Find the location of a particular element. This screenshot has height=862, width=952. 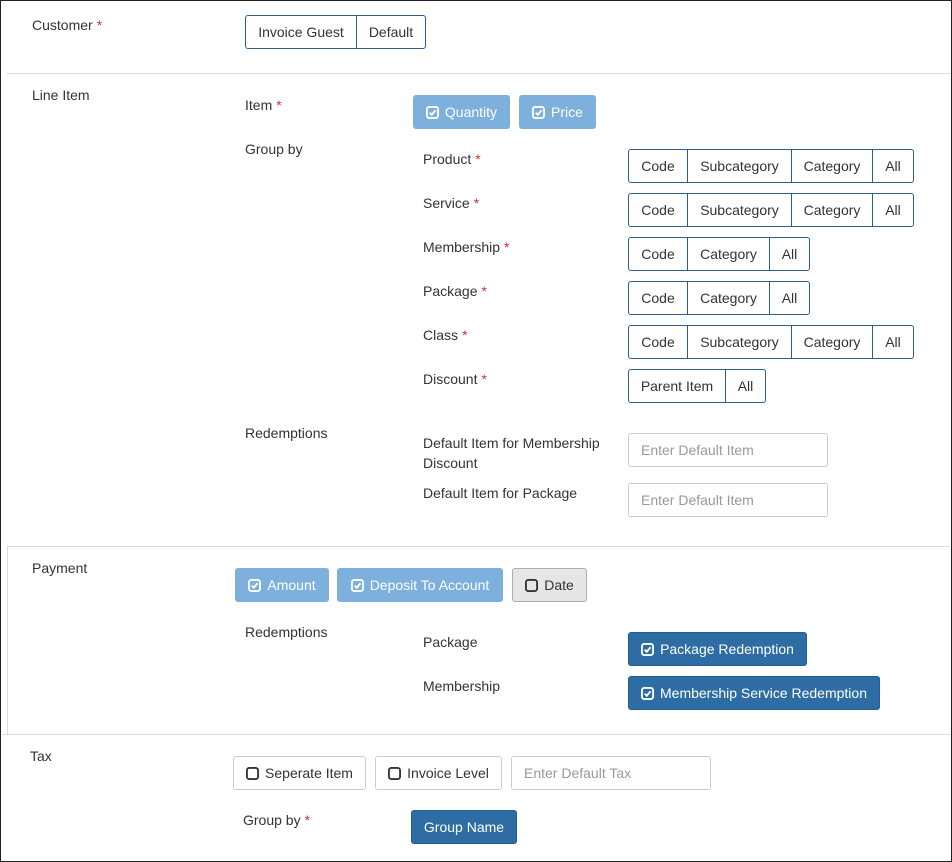

item-price-button: Price is located at coordinates (557, 112).